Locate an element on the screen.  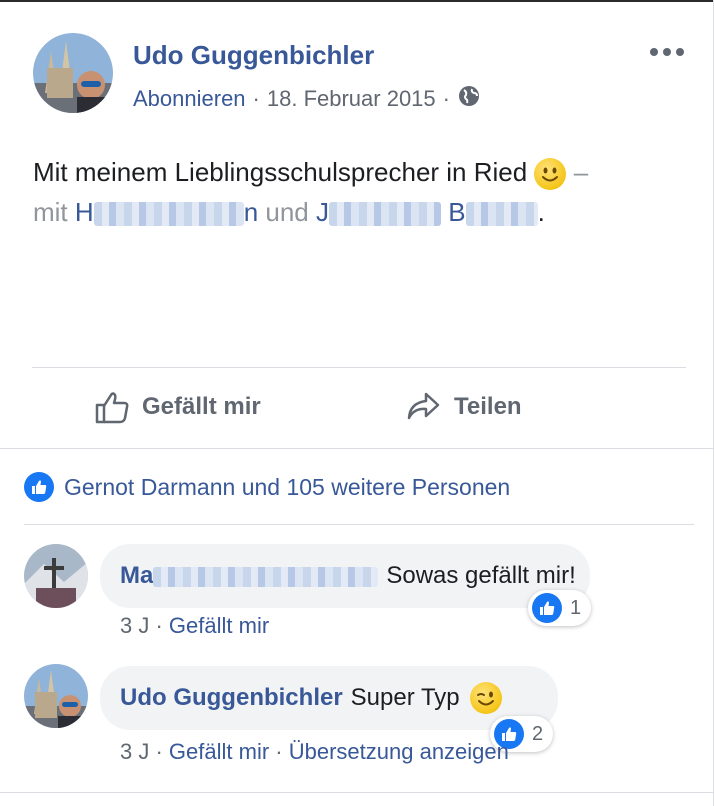
comment-bubble: Udo Guggenbichler Super Typ is located at coordinates (329, 698).